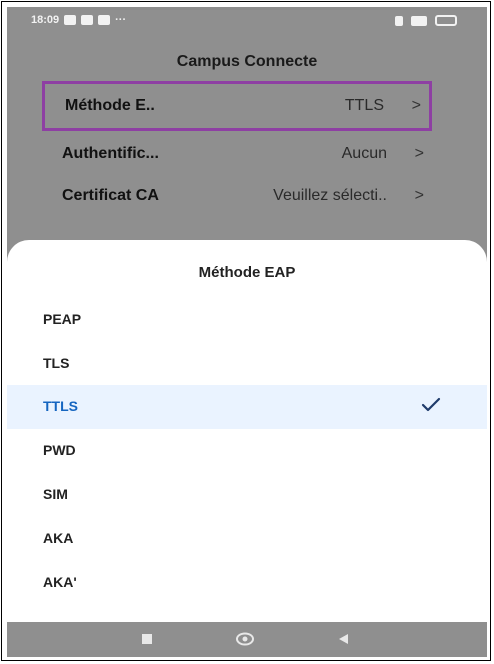  I want to click on eap-method-value: TTLS, so click(364, 105).